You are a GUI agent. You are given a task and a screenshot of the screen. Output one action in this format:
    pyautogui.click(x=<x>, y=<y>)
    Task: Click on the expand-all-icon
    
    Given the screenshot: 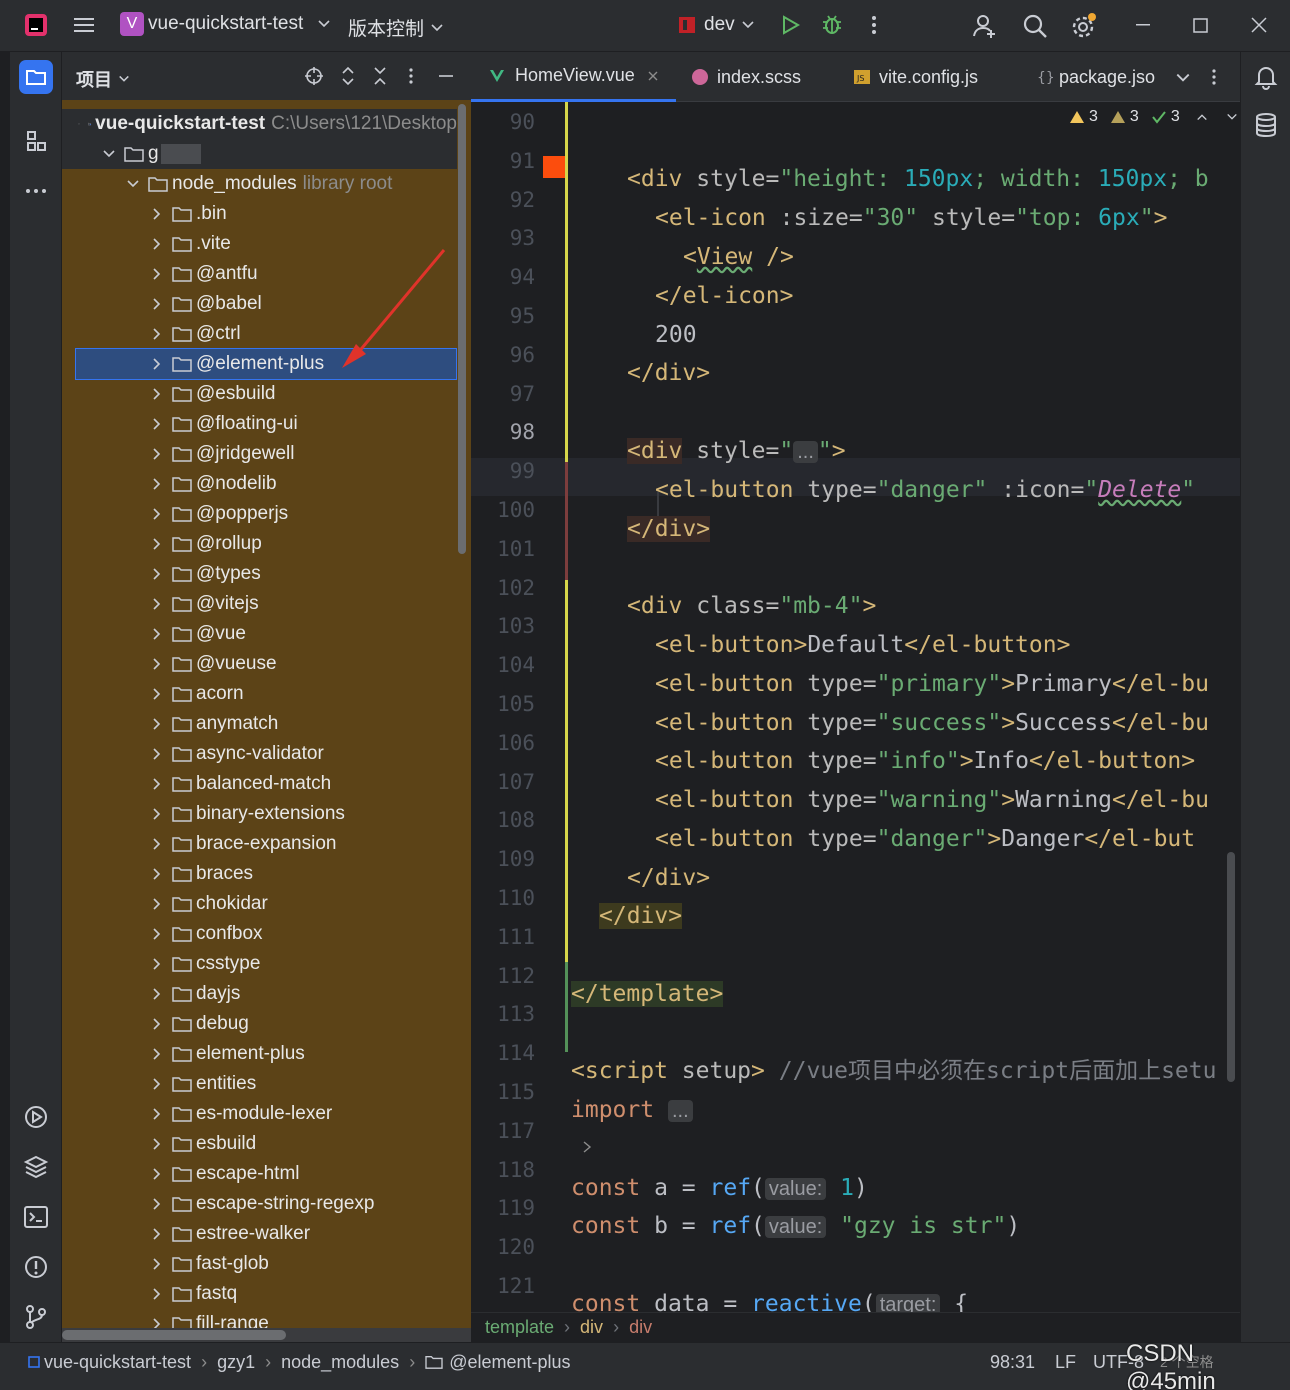 What is the action you would take?
    pyautogui.click(x=348, y=76)
    